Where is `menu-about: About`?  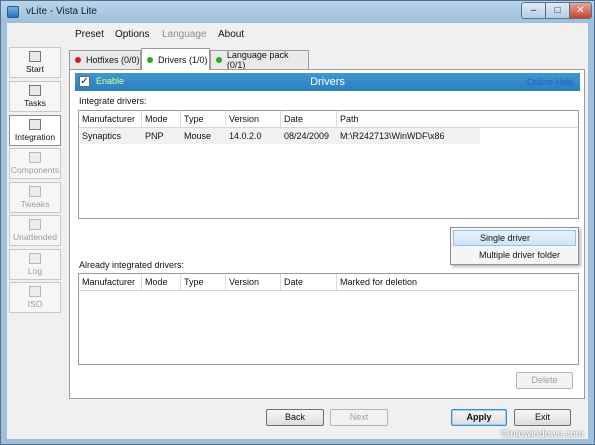
menu-about: About is located at coordinates (231, 34).